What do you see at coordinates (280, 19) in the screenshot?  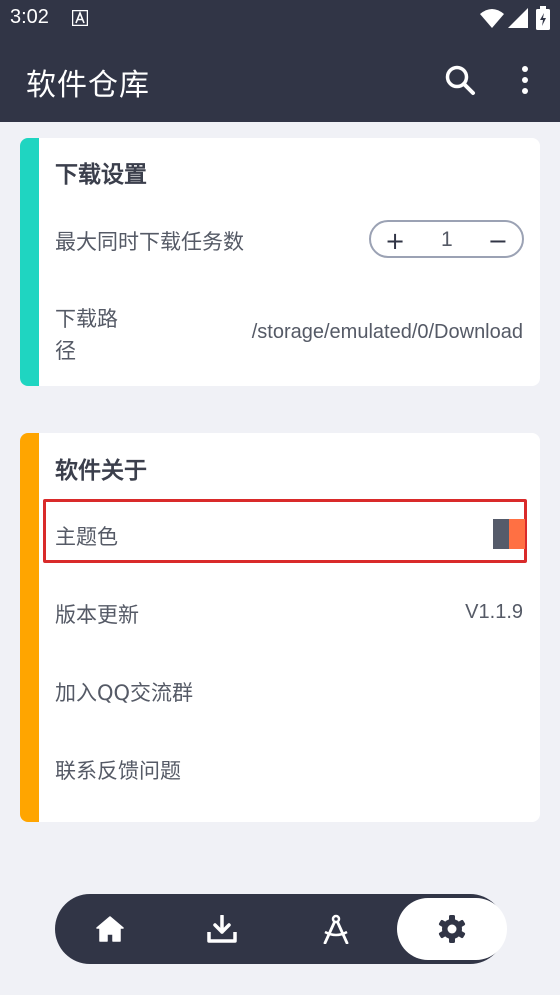 I see `status-bar: 3:02` at bounding box center [280, 19].